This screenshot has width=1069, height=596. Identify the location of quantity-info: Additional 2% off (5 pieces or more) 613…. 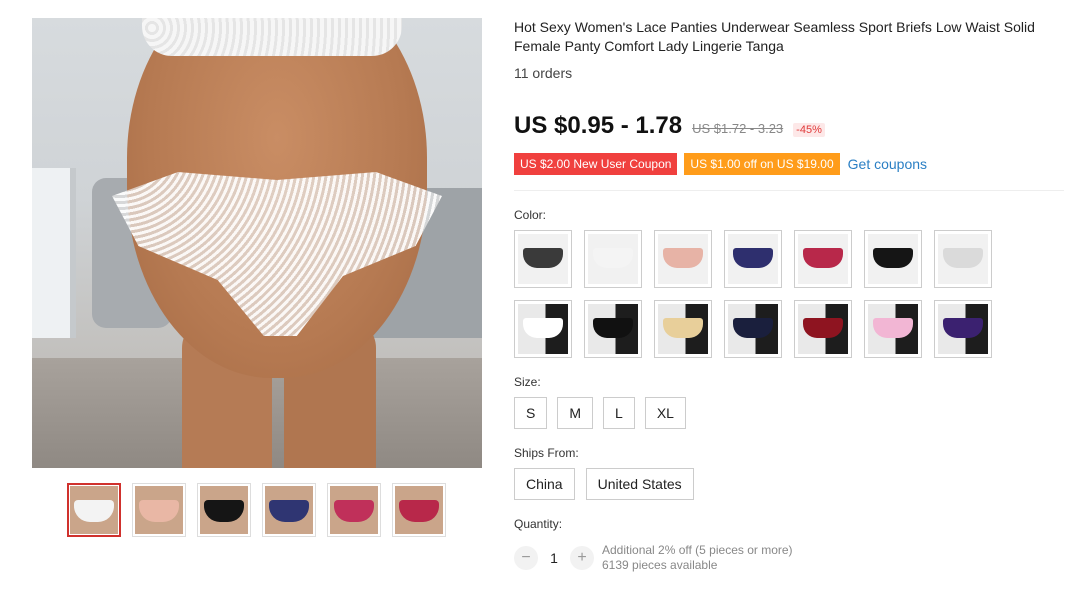
(697, 558).